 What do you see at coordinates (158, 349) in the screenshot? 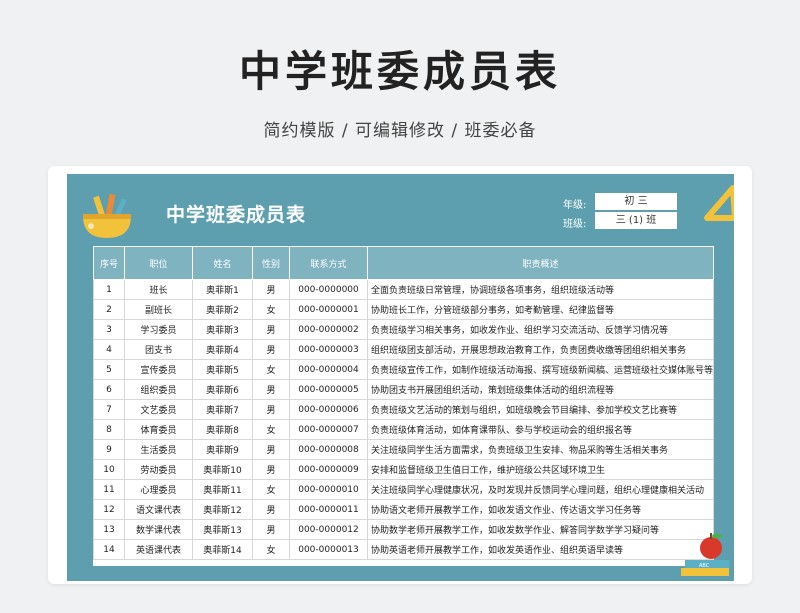
I see `cell-position: 团支书` at bounding box center [158, 349].